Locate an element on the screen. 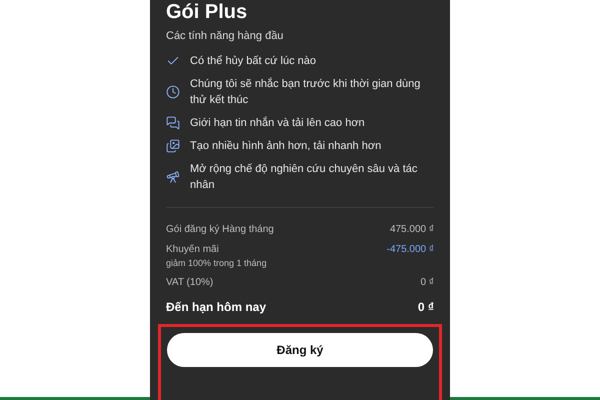  feature-text: Mở rộng chế độ nghiên cứu chuyên sâu và tác nhân is located at coordinates (304, 177).